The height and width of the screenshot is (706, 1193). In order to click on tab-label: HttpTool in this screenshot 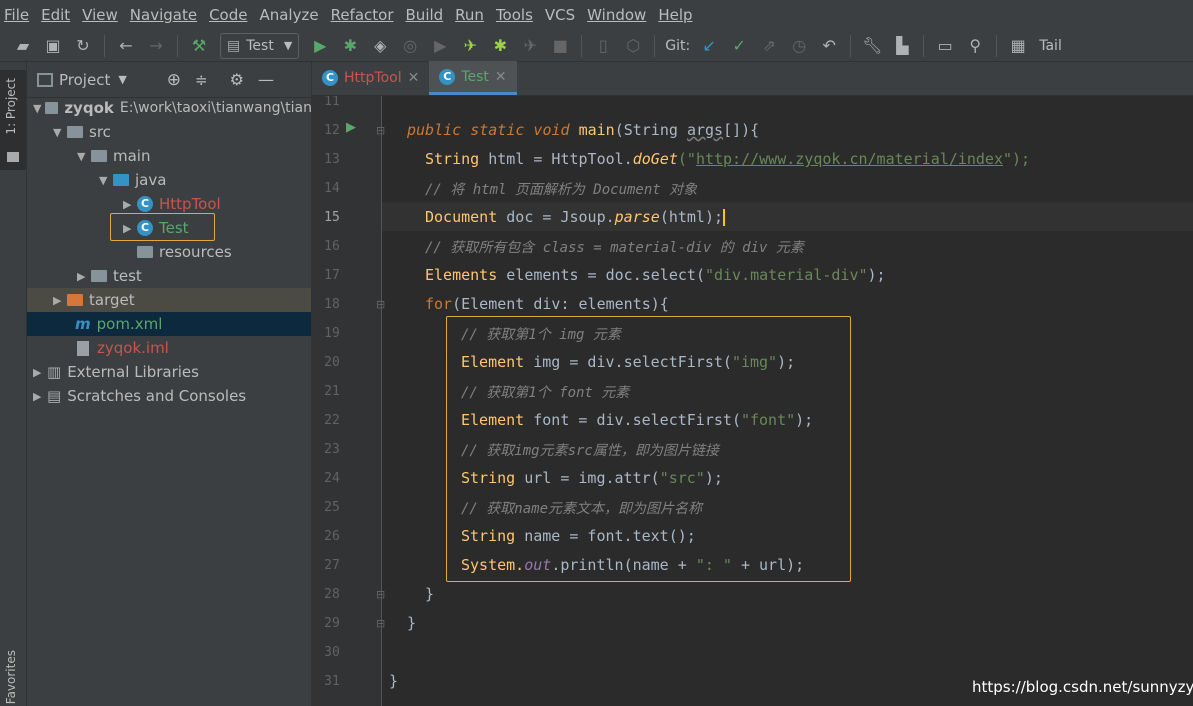, I will do `click(373, 78)`.